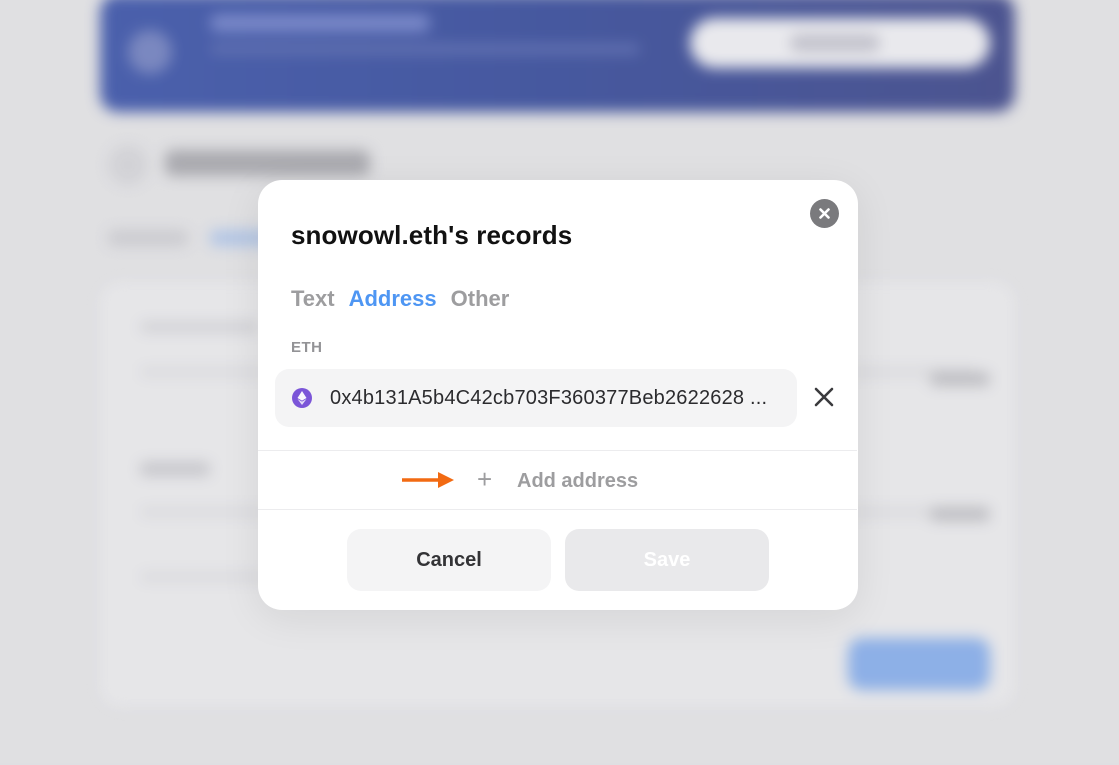 The width and height of the screenshot is (1119, 765). I want to click on remove-address-button, so click(824, 397).